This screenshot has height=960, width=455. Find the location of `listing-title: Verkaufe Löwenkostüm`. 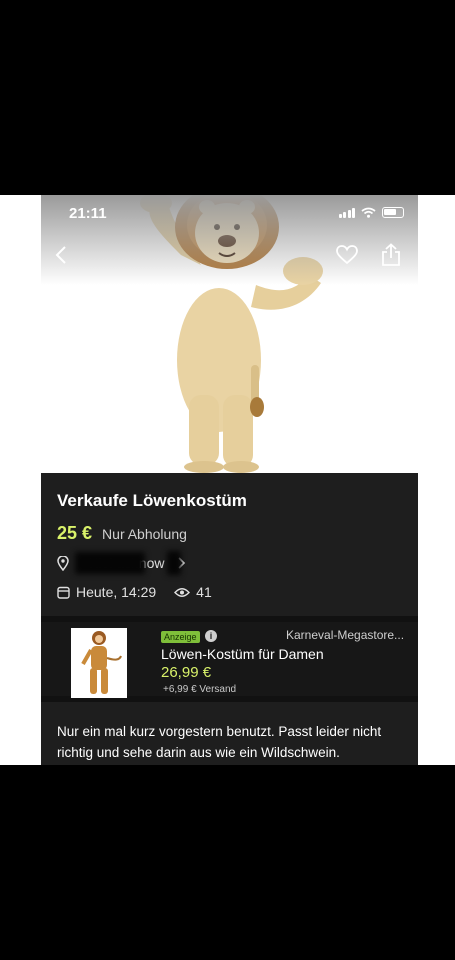

listing-title: Verkaufe Löwenkostüm is located at coordinates (152, 500).